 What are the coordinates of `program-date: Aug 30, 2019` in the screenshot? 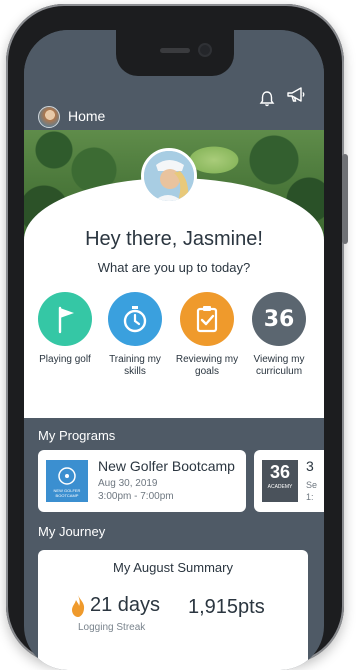 It's located at (128, 483).